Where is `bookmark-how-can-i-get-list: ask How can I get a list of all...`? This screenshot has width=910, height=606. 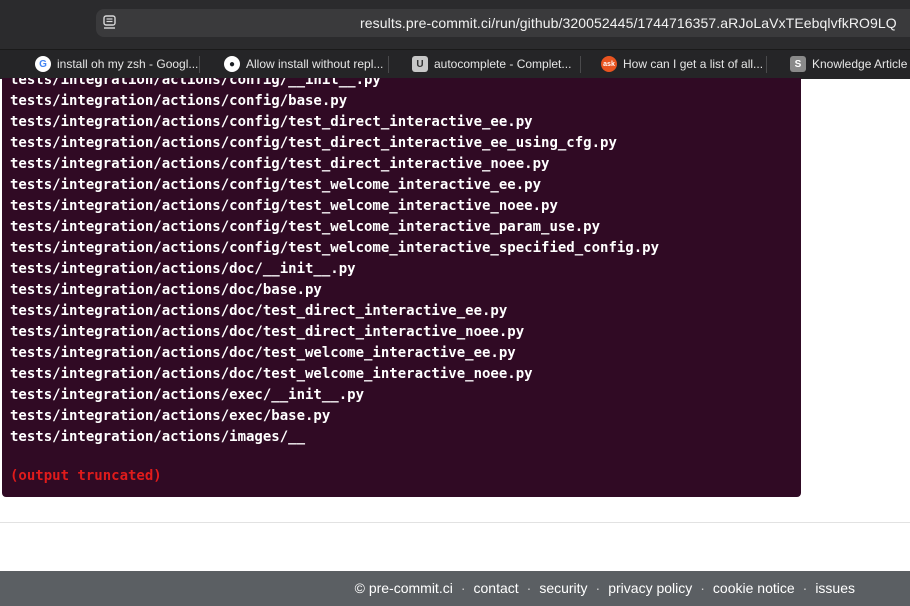
bookmark-how-can-i-get-list: ask How can I get a list of all... is located at coordinates (682, 64).